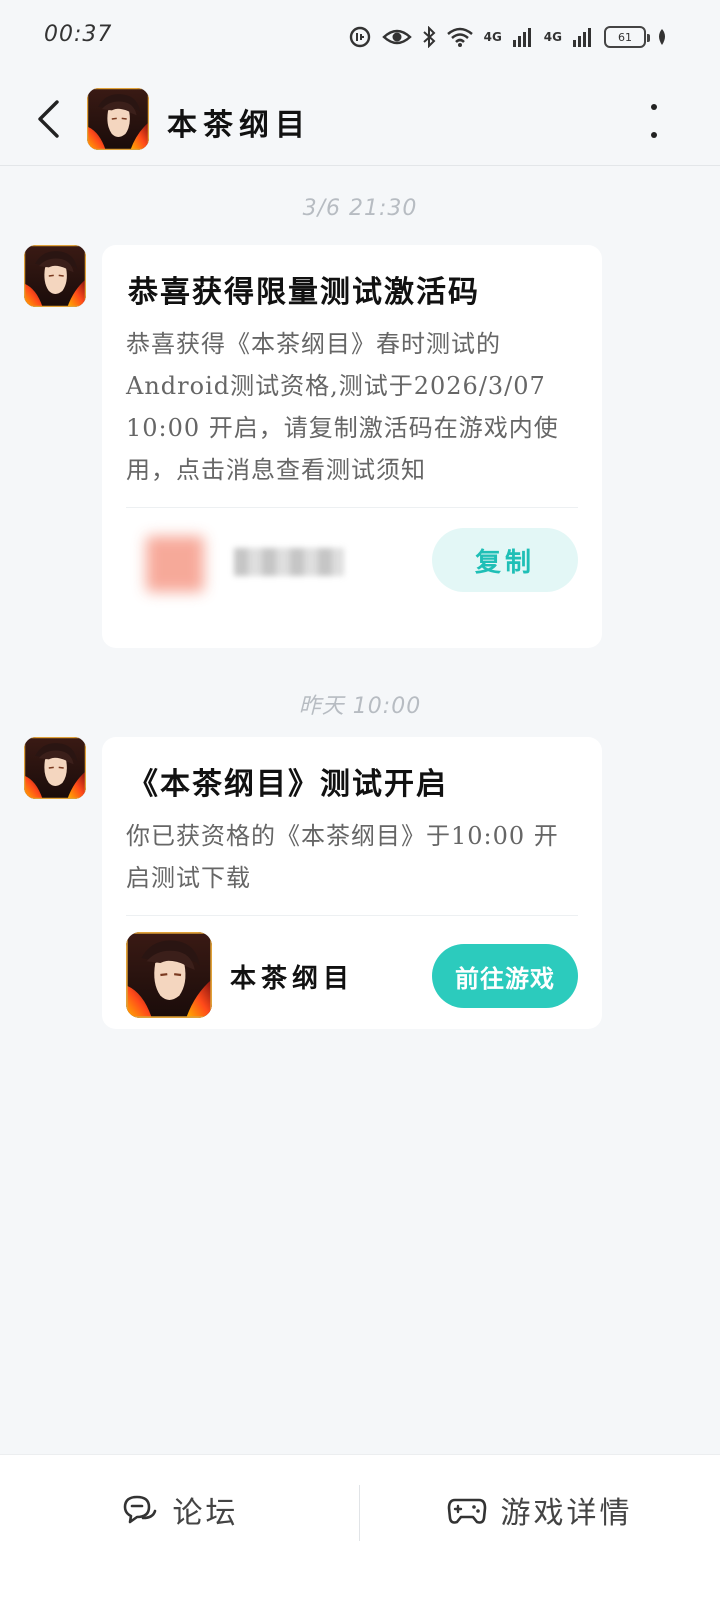  I want to click on chevron-left-icon, so click(48, 119).